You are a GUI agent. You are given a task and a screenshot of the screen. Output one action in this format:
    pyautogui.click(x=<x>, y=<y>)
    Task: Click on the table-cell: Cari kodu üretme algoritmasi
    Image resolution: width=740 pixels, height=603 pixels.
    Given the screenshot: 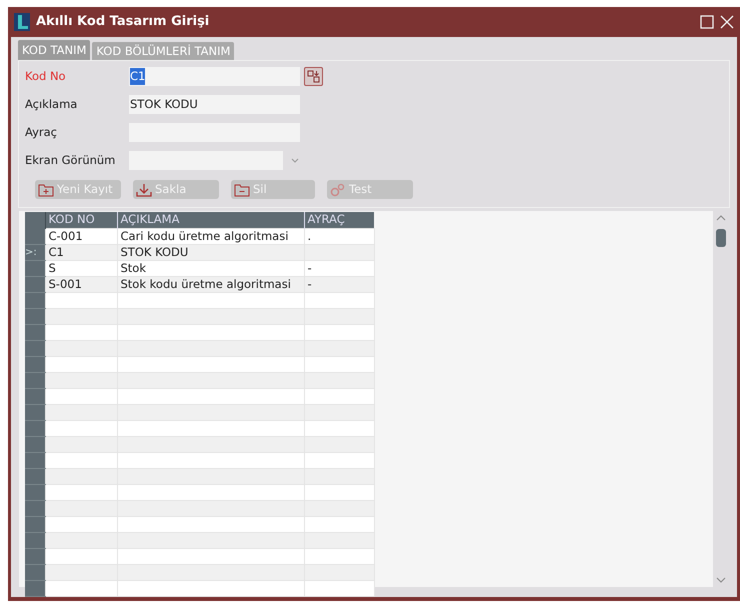 What is the action you would take?
    pyautogui.click(x=210, y=236)
    